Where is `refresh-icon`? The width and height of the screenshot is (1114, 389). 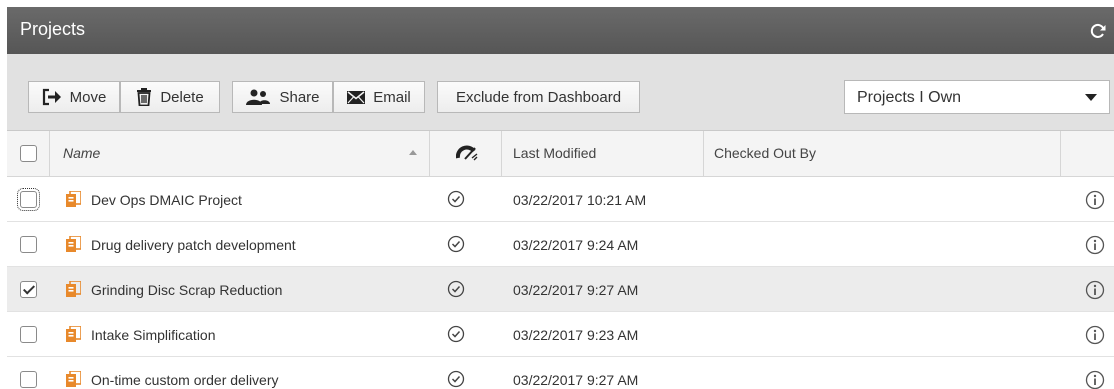
refresh-icon is located at coordinates (1098, 31).